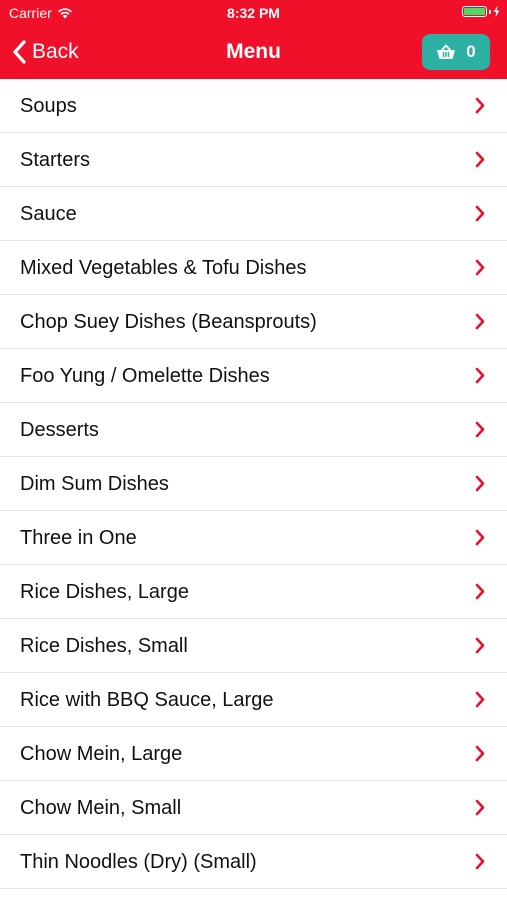  Describe the element at coordinates (94, 484) in the screenshot. I see `menu-item-label: Dim Sum Dishes` at that location.